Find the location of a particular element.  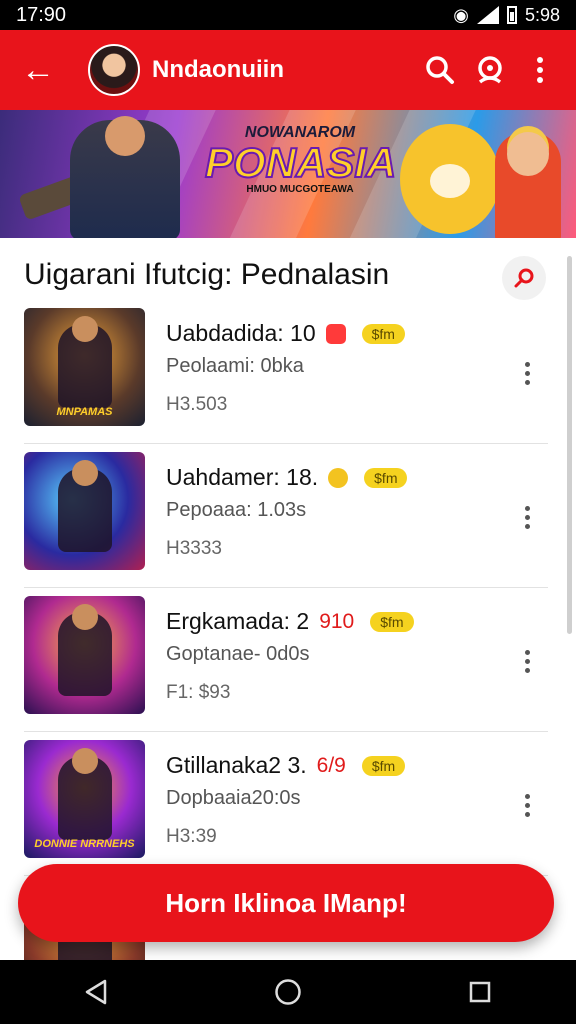

game-score: 910 is located at coordinates (337, 621).